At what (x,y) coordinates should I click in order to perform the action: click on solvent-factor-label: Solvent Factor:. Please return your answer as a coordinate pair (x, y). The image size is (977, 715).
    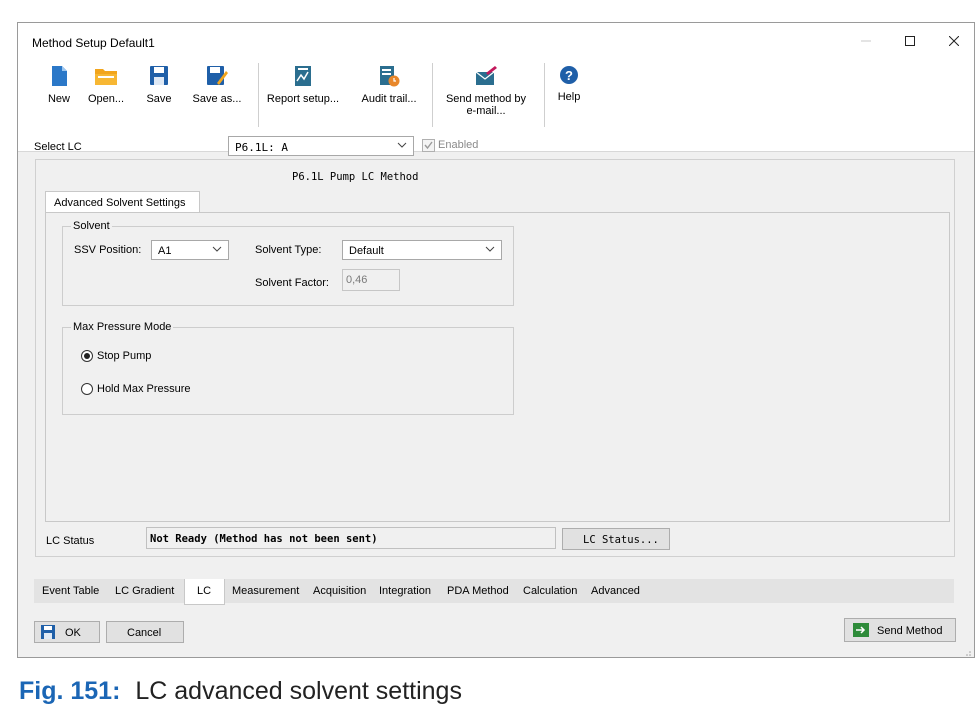
    Looking at the image, I should click on (292, 283).